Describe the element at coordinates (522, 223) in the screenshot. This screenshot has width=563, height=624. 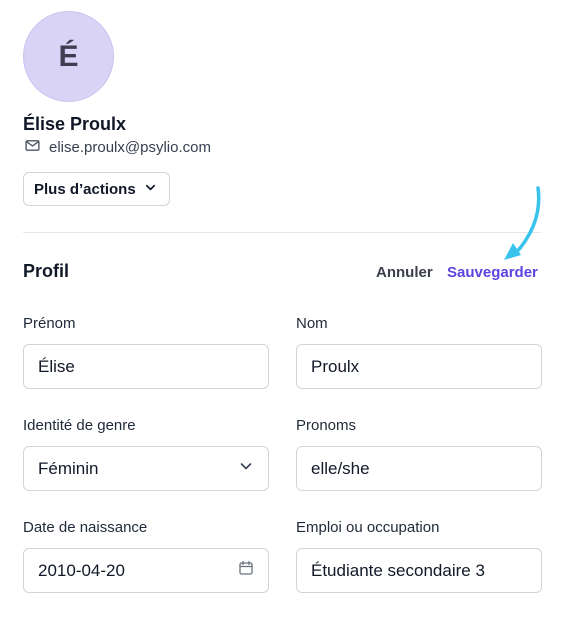
I see `annotation-arrow-icon` at that location.